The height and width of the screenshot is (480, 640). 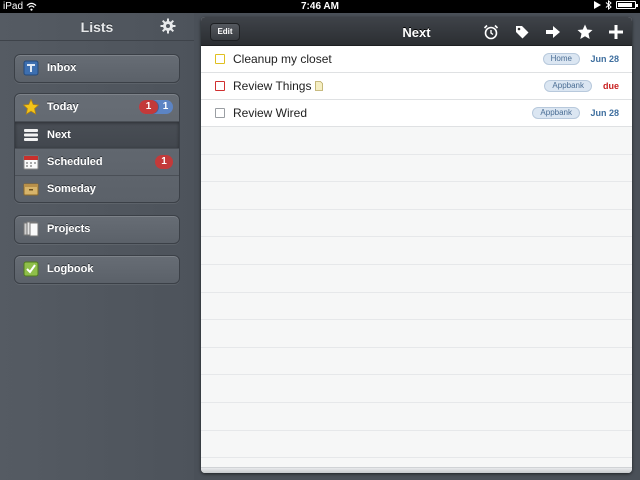 What do you see at coordinates (416, 470) in the screenshot?
I see `page-edge` at bounding box center [416, 470].